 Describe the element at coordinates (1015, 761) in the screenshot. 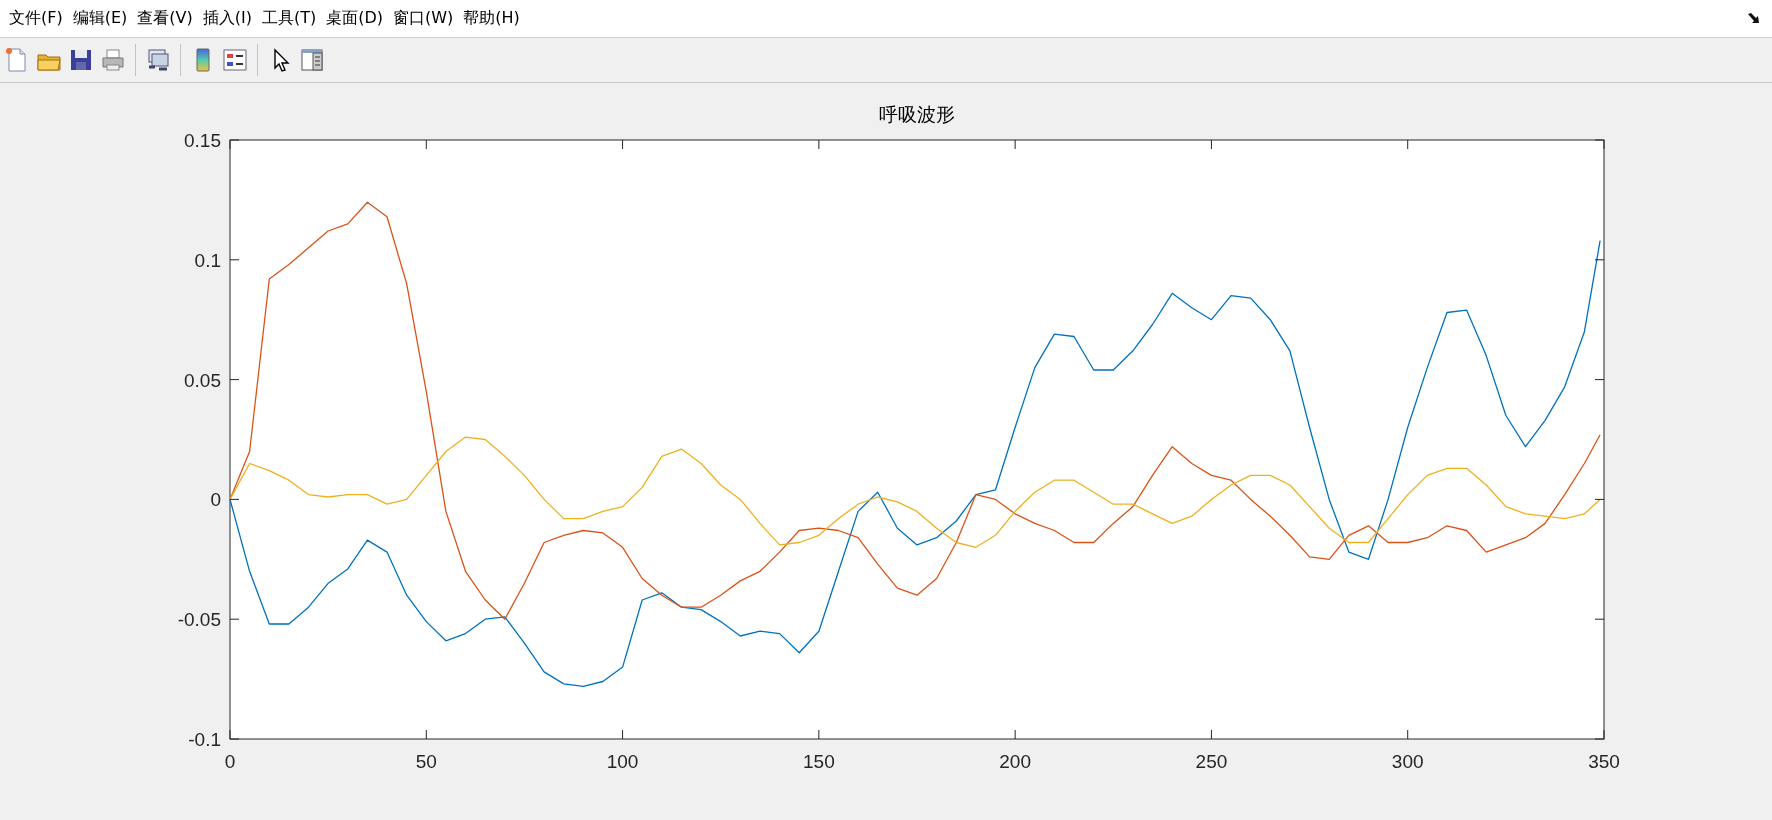

I see `x-tick-label: 200` at that location.